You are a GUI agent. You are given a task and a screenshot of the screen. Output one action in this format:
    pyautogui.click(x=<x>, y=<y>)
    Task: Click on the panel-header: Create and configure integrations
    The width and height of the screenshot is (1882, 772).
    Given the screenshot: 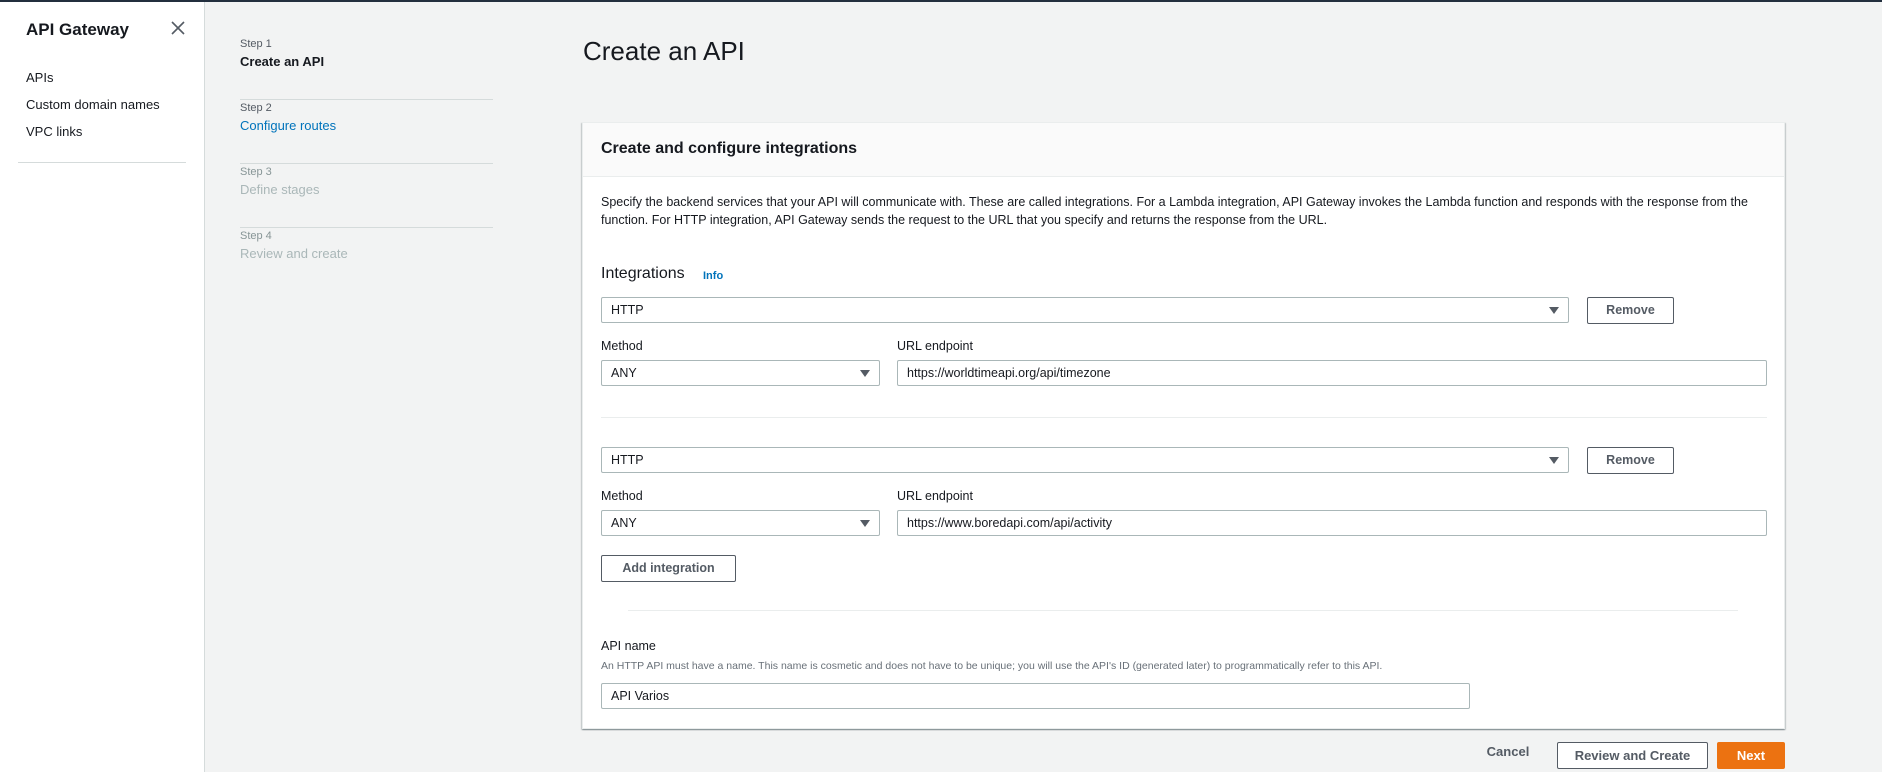 What is the action you would take?
    pyautogui.click(x=1183, y=150)
    